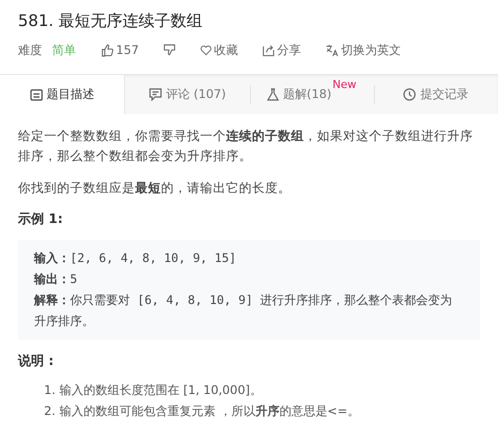 The height and width of the screenshot is (428, 498). What do you see at coordinates (64, 50) in the screenshot?
I see `difficulty-value: 简单` at bounding box center [64, 50].